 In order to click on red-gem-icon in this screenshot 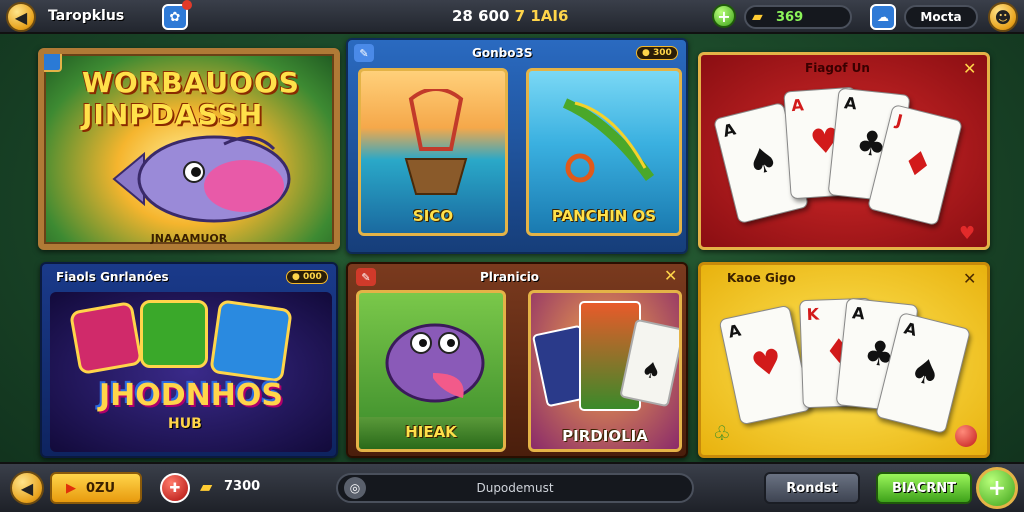, I will do `click(966, 436)`.